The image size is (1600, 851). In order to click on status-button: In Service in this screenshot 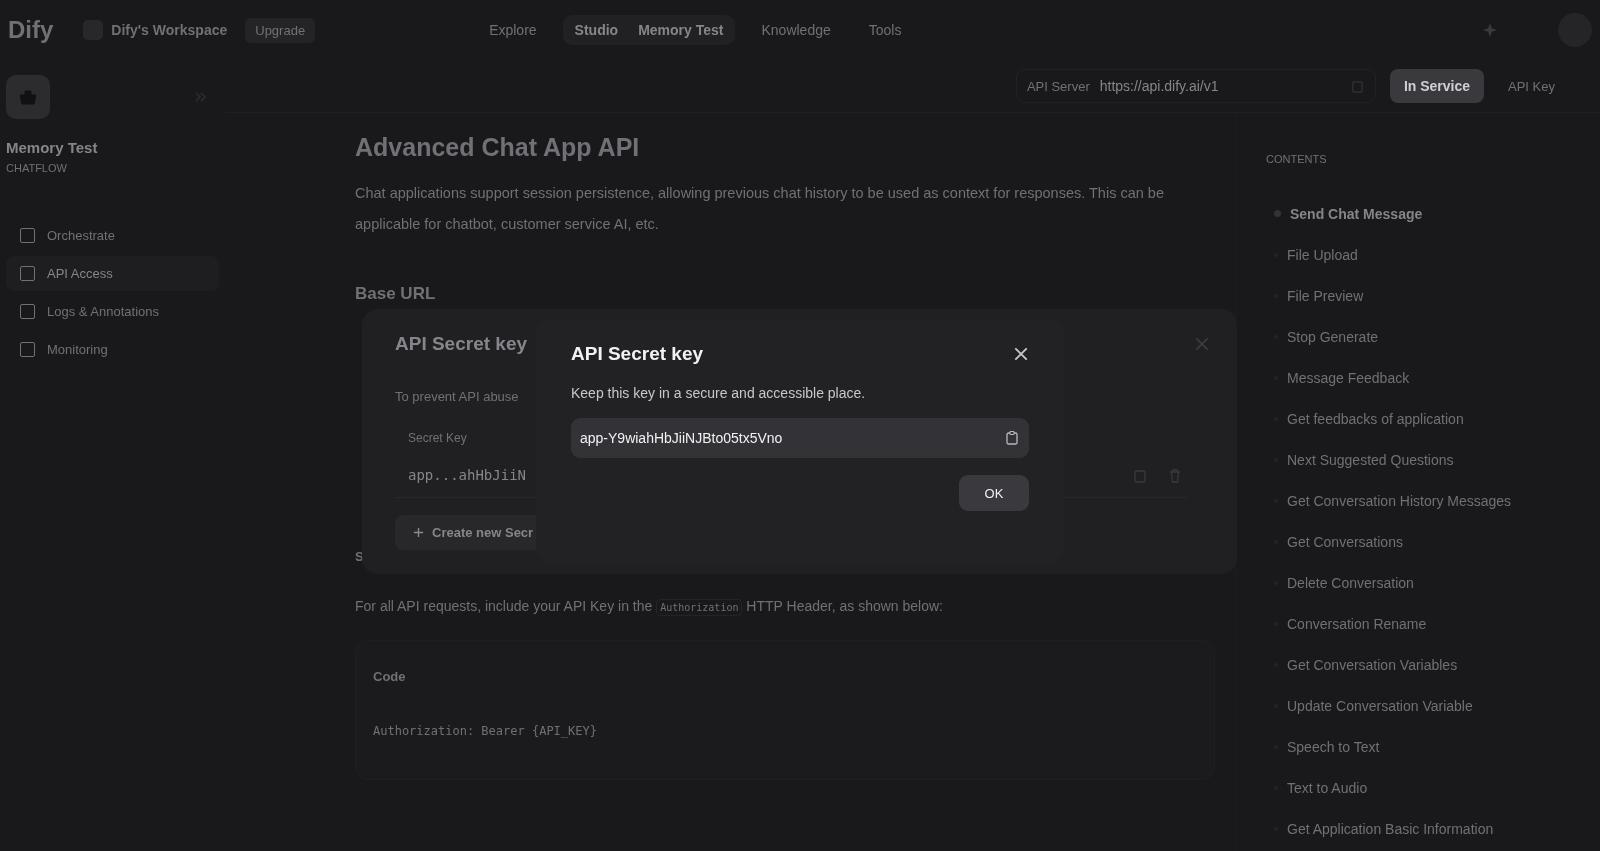, I will do `click(1437, 86)`.